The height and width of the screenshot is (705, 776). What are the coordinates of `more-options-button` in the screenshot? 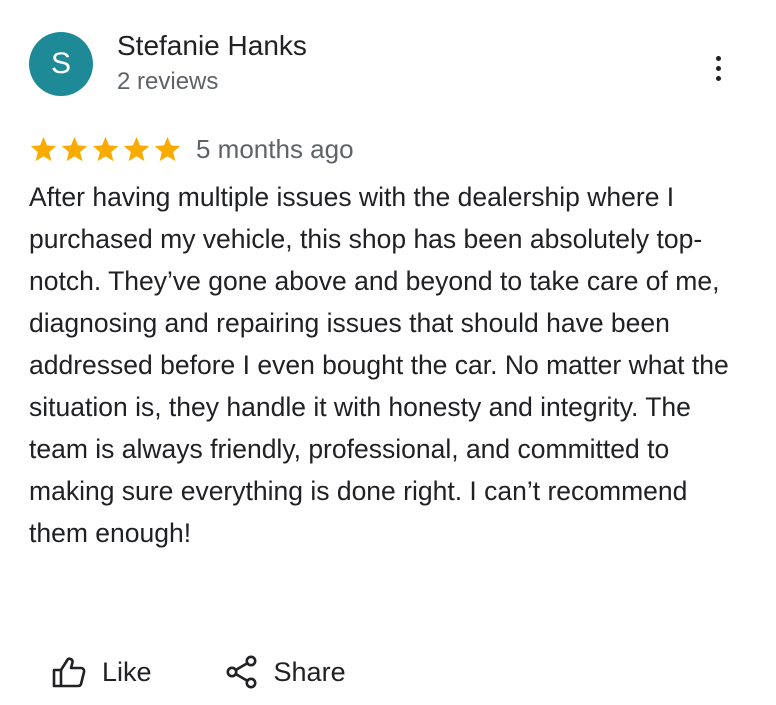 It's located at (718, 68).